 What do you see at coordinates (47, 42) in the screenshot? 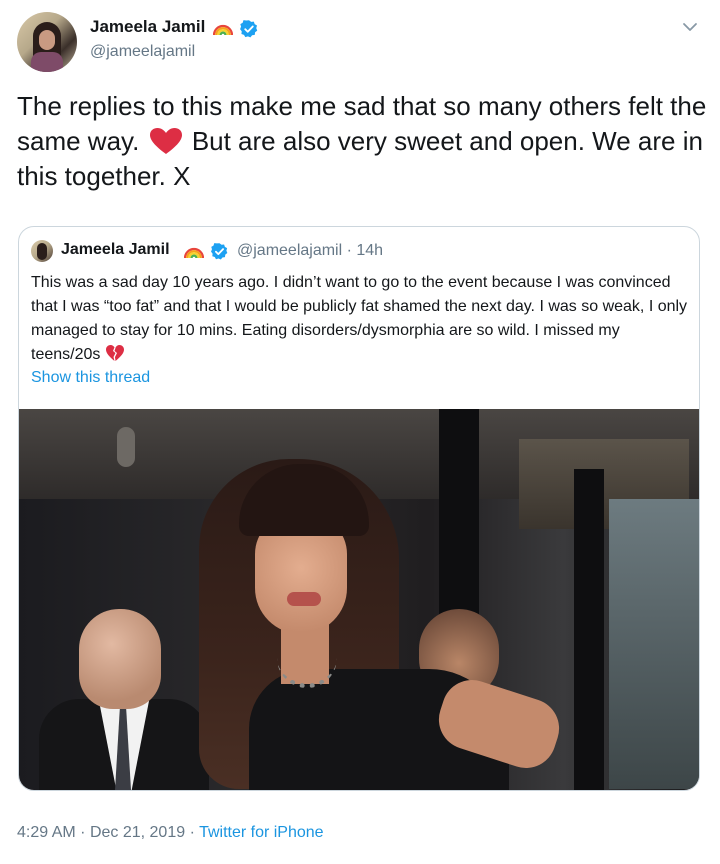
I see `author-avatar` at bounding box center [47, 42].